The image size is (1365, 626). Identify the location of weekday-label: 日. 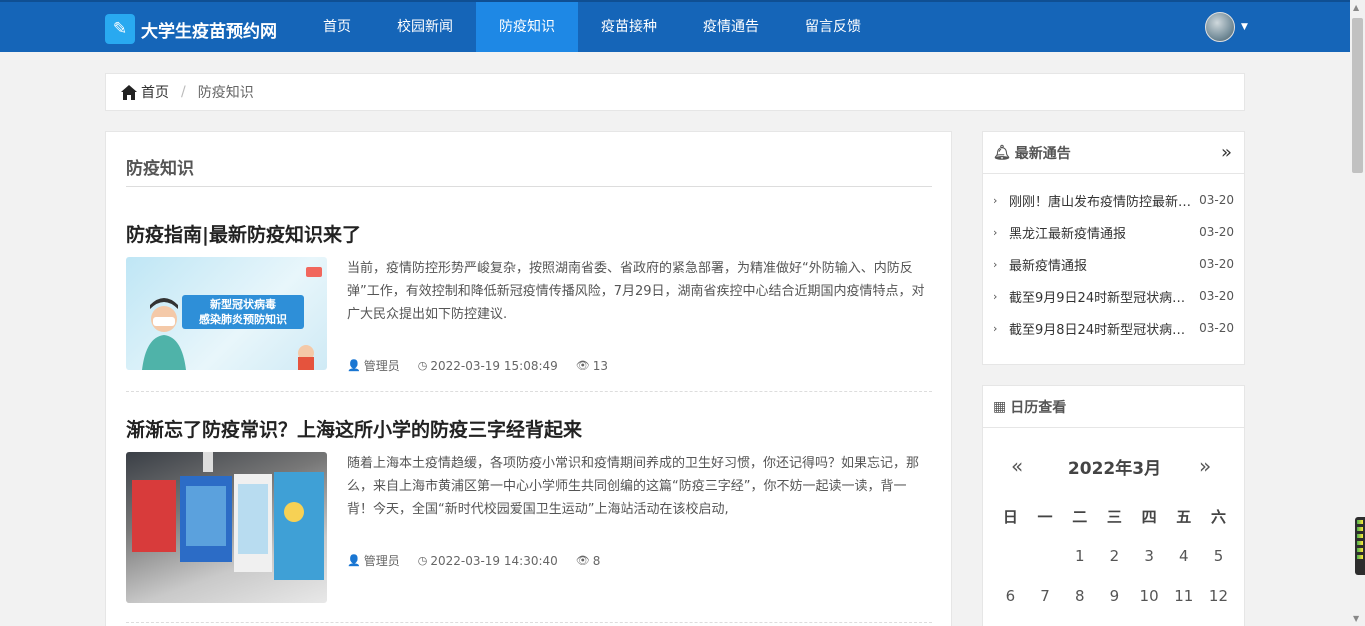
(1010, 516).